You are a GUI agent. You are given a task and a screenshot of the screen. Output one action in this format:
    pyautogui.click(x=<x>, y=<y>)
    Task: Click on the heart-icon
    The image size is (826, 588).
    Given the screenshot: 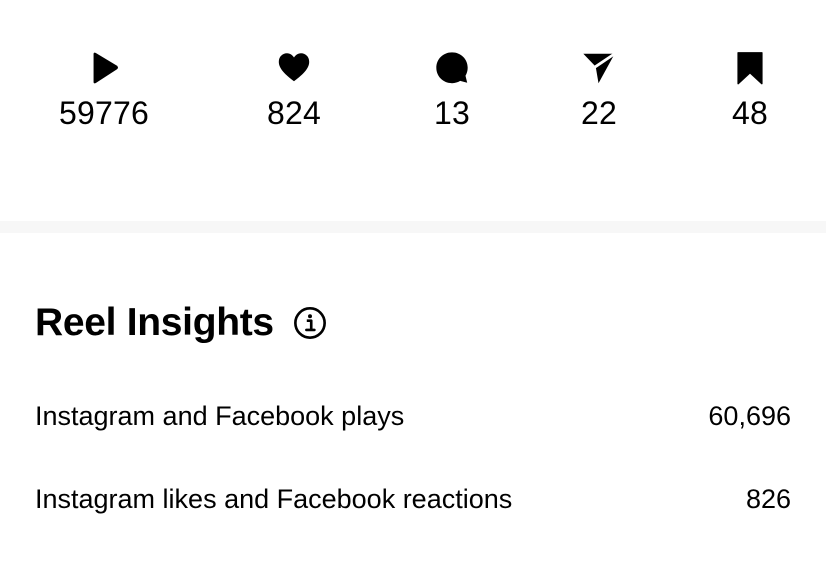 What is the action you would take?
    pyautogui.click(x=294, y=68)
    